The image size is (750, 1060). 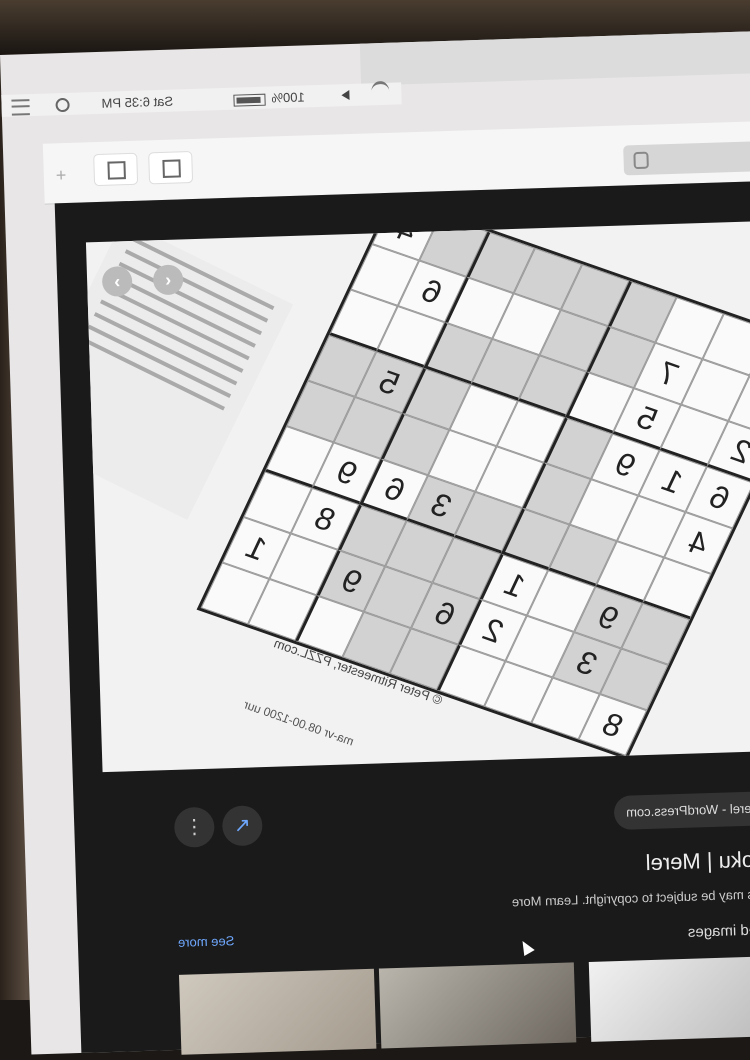 I want to click on puzzle-code: ma-vr 08.00-1200 uur, so click(x=299, y=722).